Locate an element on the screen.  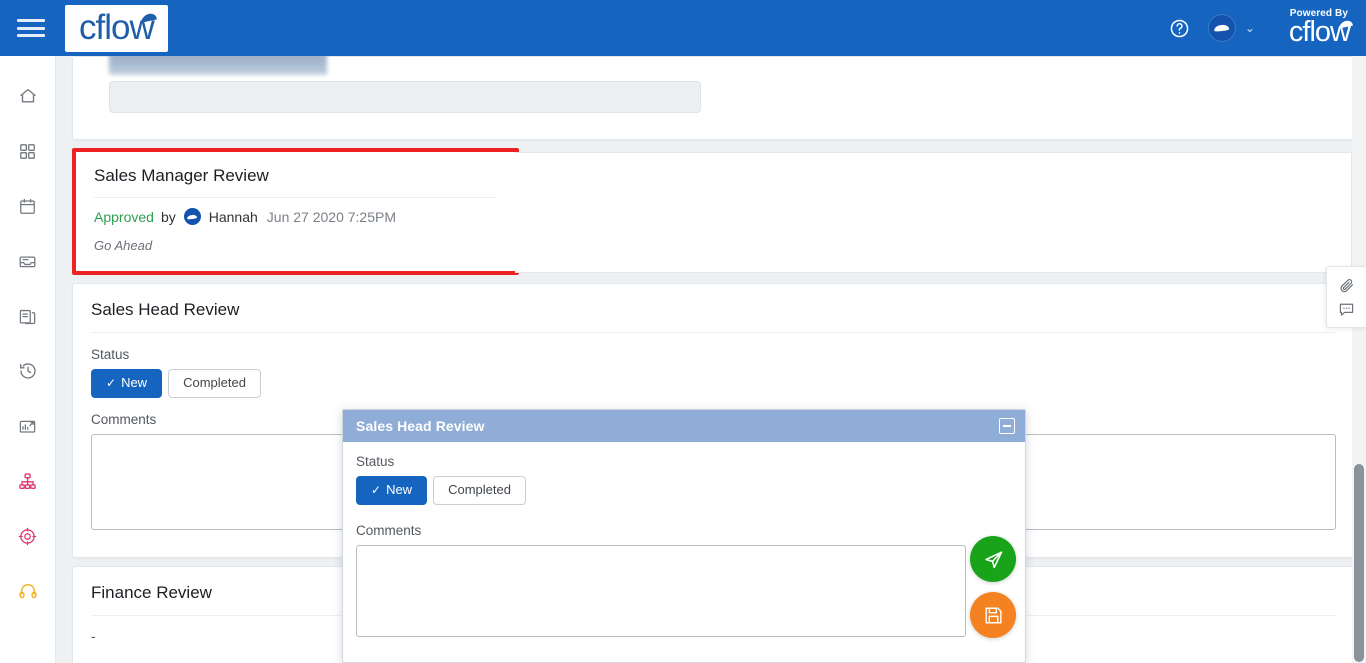
dialog-action-buttons is located at coordinates (993, 587).